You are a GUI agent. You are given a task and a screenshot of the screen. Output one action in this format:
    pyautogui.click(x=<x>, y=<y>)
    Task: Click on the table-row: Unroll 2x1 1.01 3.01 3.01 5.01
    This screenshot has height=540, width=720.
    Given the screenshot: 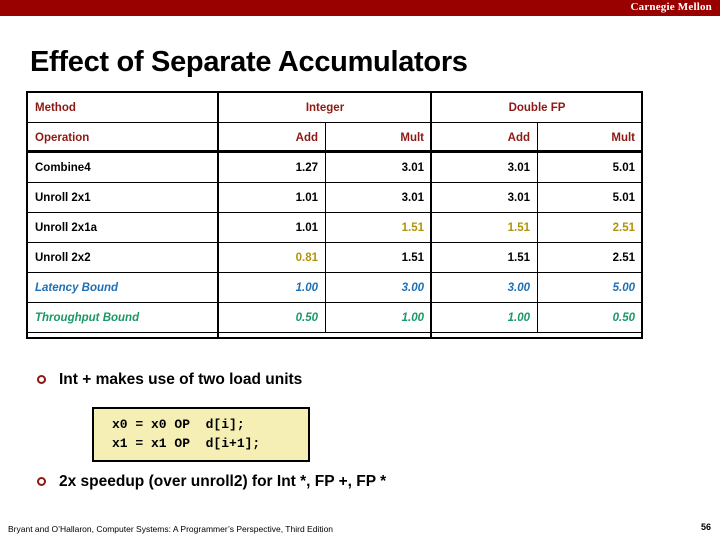 What is the action you would take?
    pyautogui.click(x=335, y=197)
    